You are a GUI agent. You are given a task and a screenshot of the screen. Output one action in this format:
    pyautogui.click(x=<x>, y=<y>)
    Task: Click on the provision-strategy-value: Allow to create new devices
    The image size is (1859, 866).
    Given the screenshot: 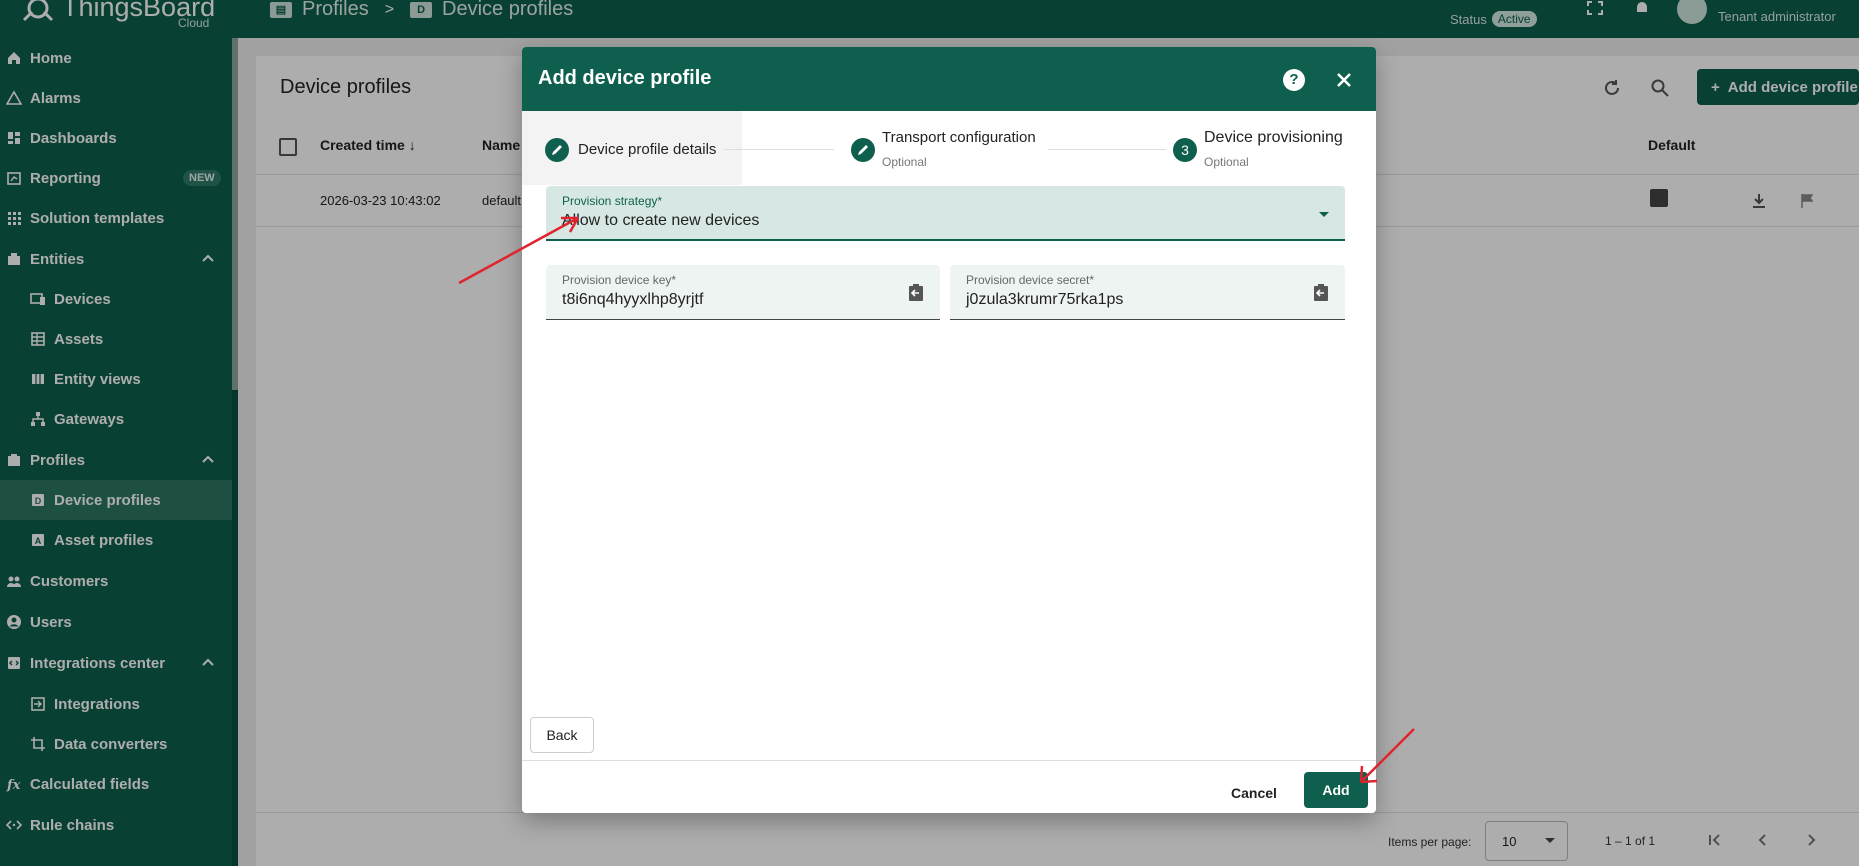 What is the action you would take?
    pyautogui.click(x=661, y=220)
    